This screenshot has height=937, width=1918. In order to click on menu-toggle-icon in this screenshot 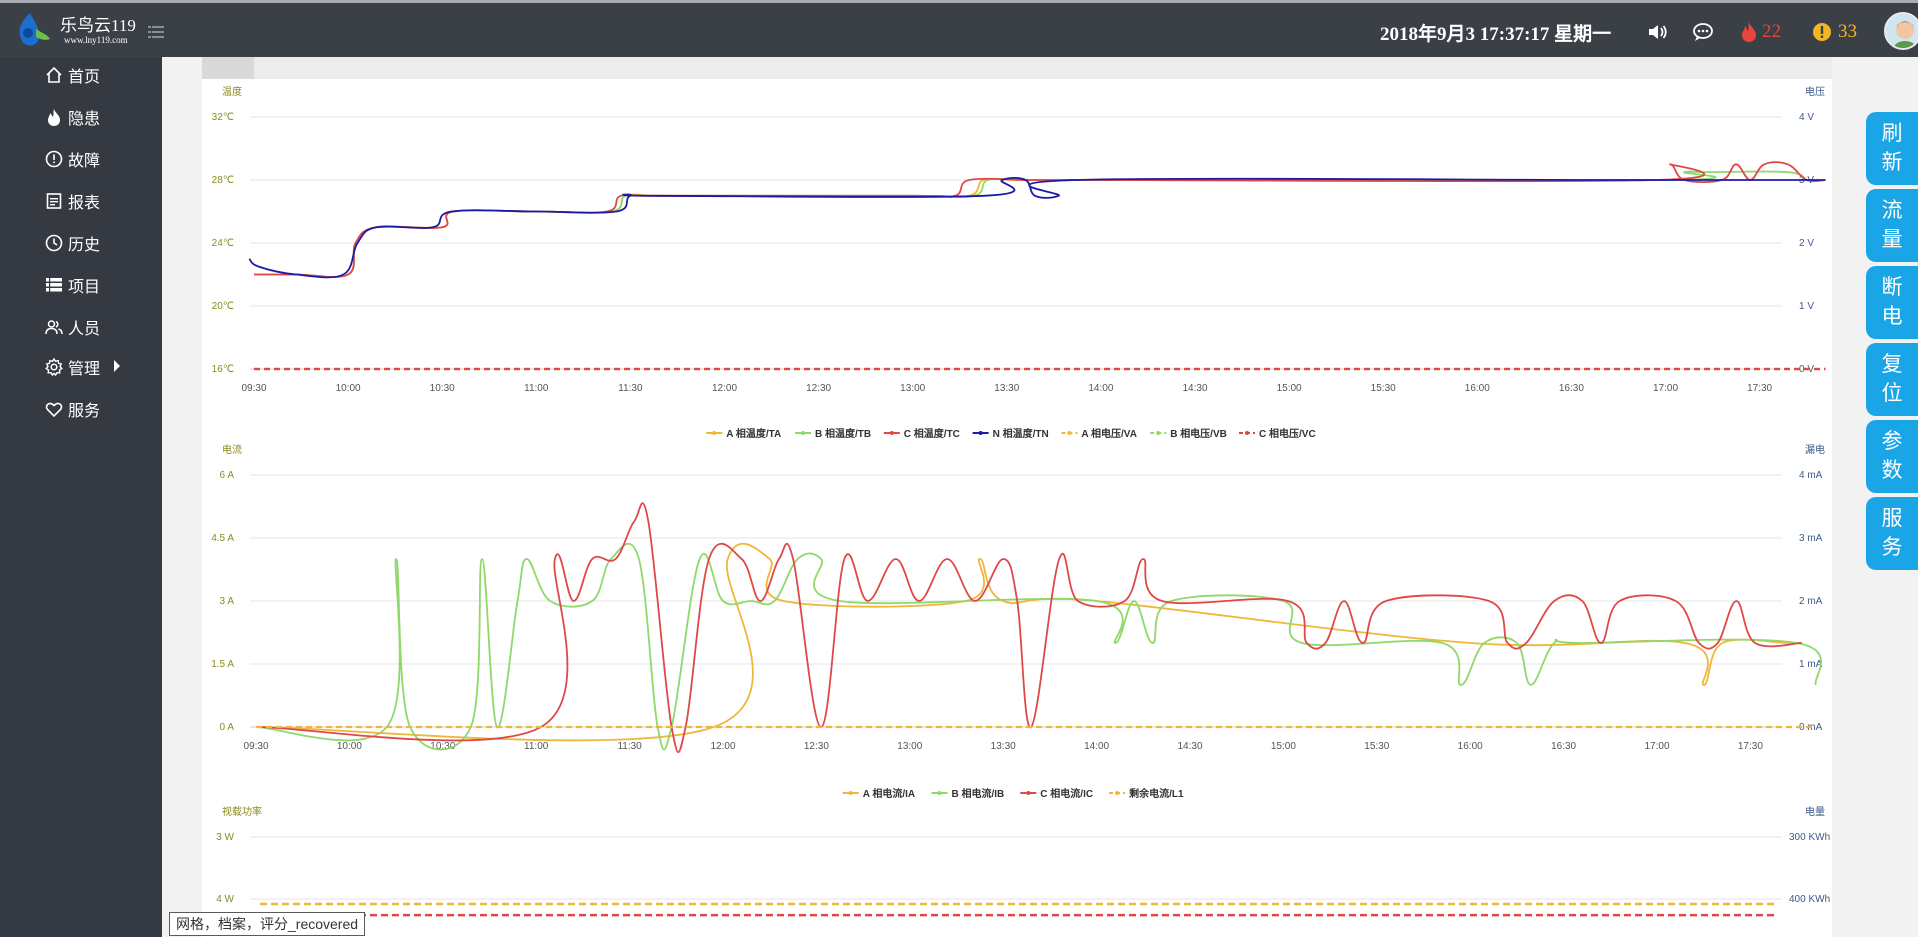, I will do `click(156, 32)`.